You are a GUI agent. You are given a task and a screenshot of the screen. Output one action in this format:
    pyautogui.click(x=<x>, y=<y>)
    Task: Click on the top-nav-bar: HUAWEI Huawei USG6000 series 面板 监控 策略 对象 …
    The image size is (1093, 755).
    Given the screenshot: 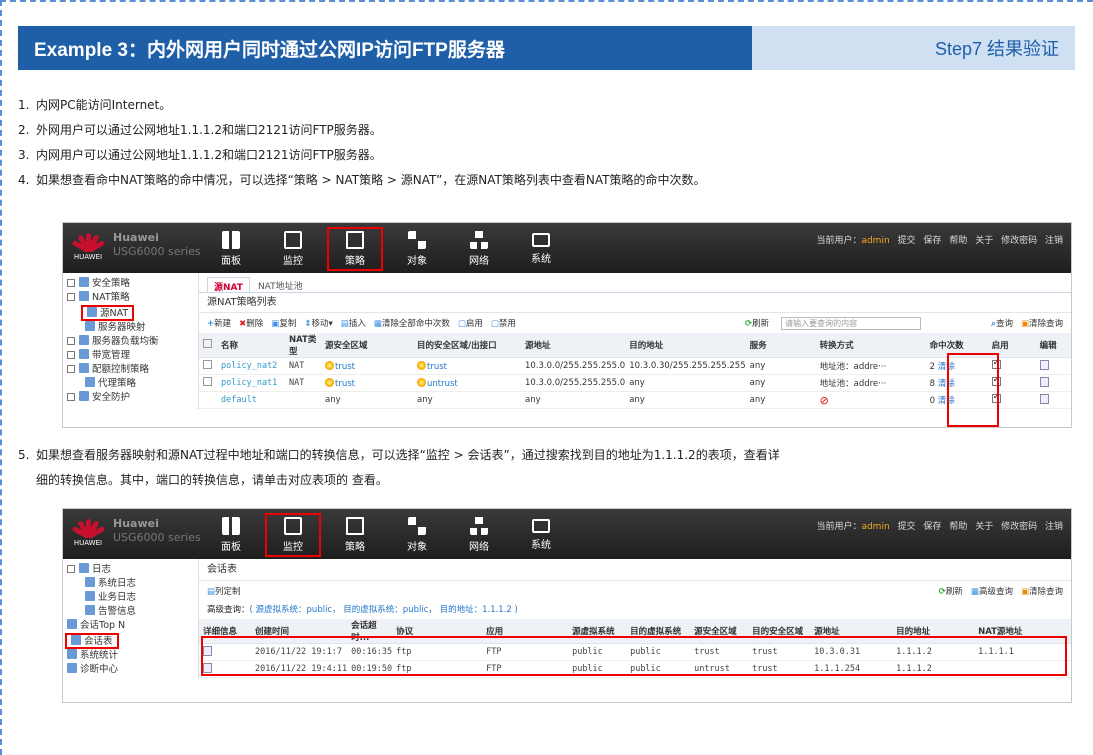 What is the action you would take?
    pyautogui.click(x=567, y=534)
    